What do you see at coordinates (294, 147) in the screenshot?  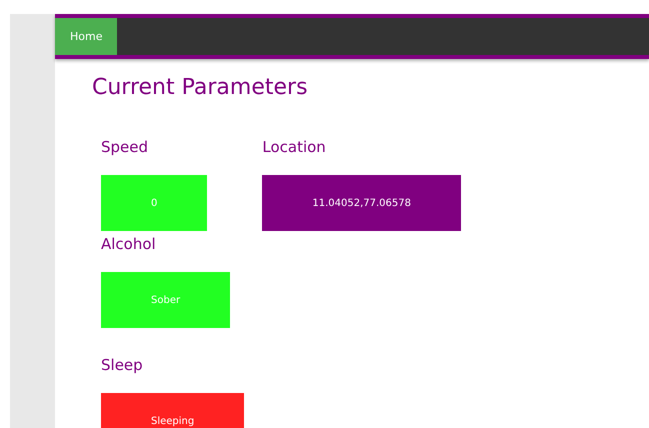 I see `parameter-label: Location` at bounding box center [294, 147].